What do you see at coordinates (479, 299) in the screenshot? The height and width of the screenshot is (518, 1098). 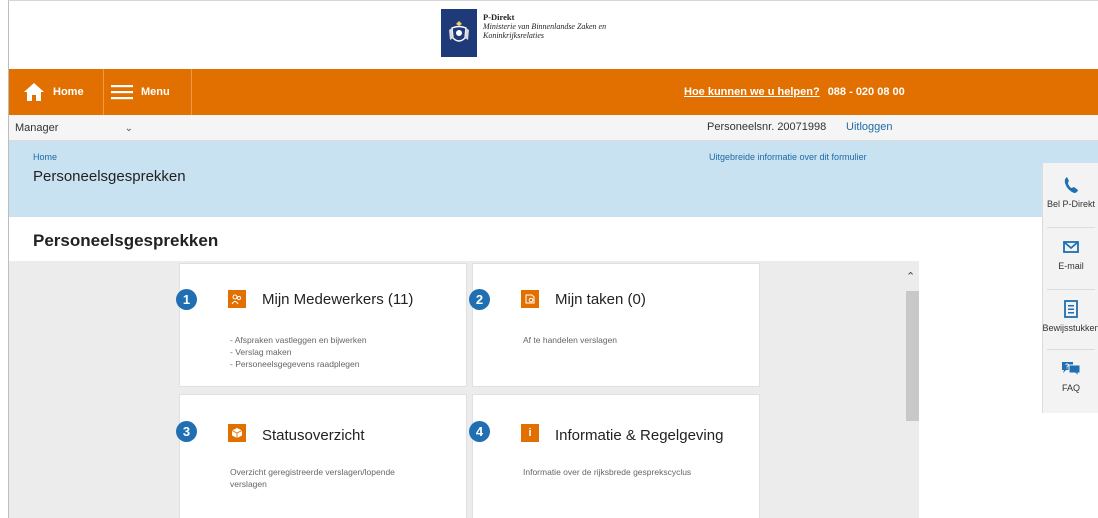 I see `step-badge: 2` at bounding box center [479, 299].